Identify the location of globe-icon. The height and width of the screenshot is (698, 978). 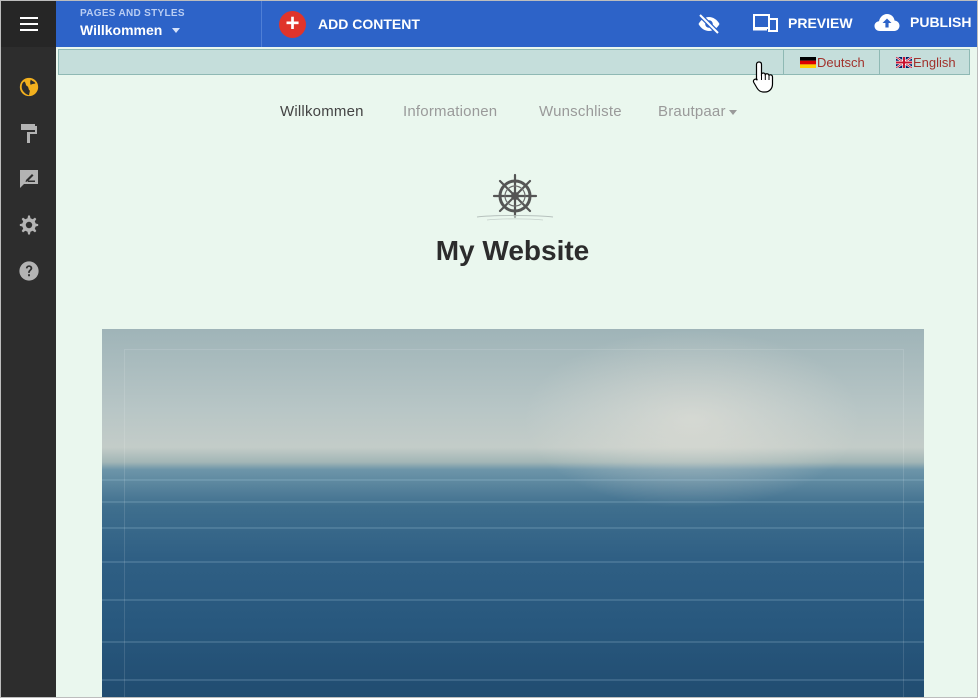
(29, 87).